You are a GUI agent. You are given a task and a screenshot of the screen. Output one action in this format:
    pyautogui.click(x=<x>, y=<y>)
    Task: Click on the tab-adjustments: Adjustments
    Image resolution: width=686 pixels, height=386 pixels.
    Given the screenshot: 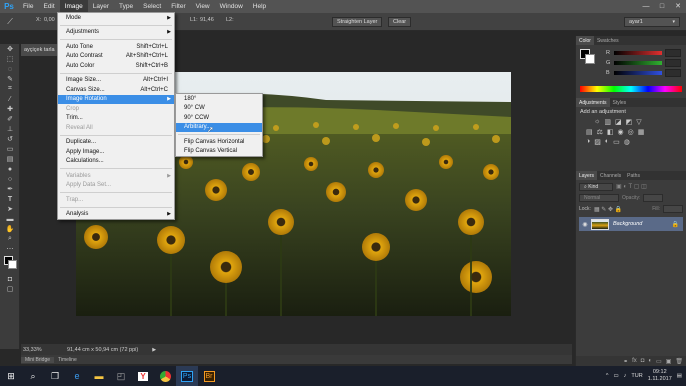 What is the action you would take?
    pyautogui.click(x=593, y=102)
    